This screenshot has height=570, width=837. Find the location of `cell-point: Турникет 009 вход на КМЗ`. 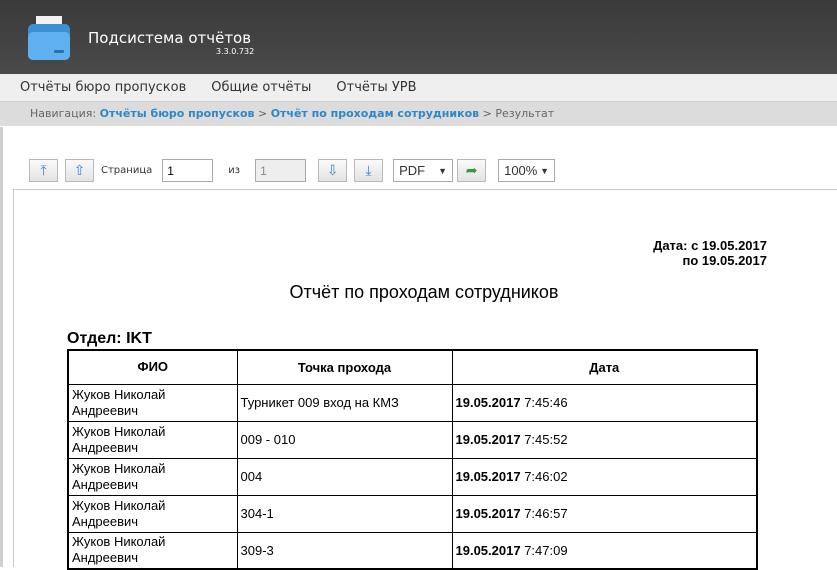

cell-point: Турникет 009 вход на КМЗ is located at coordinates (344, 402).